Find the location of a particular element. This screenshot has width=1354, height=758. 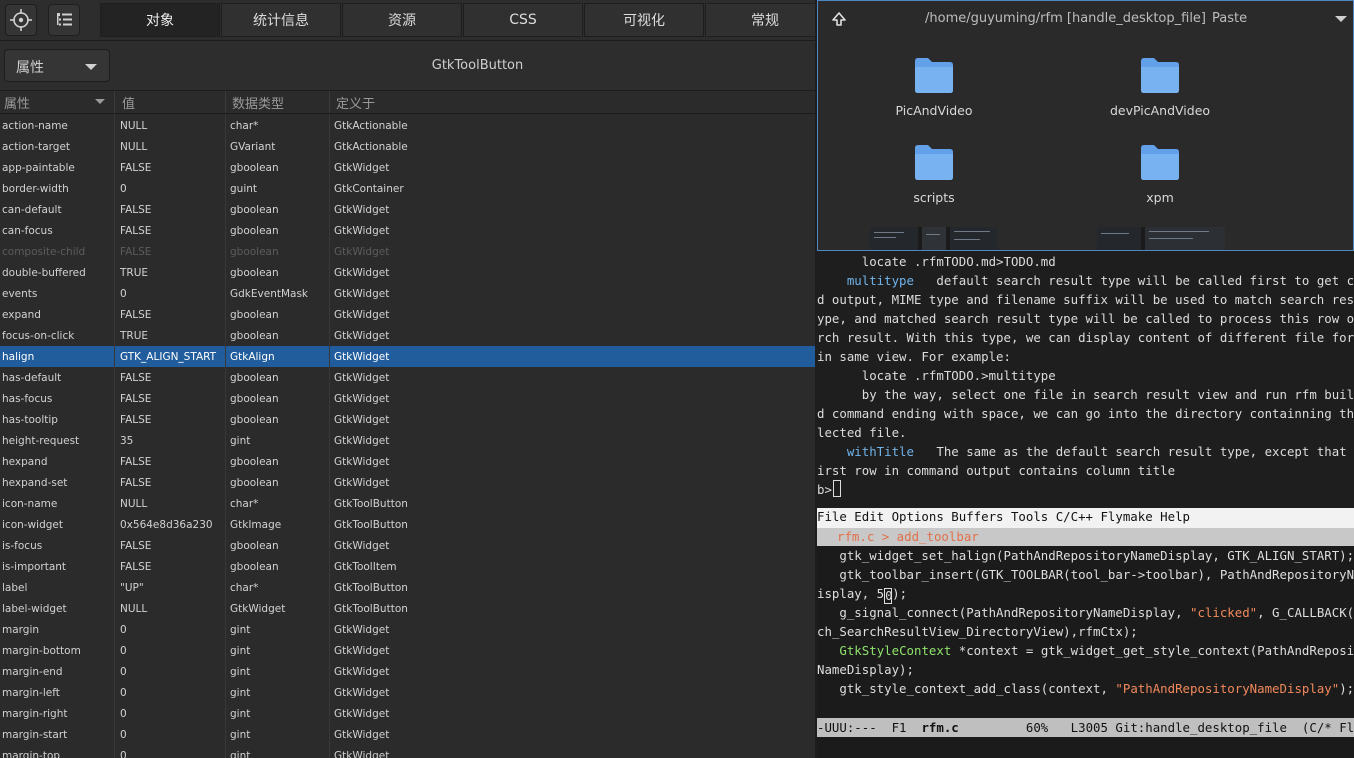

pick-widget-button is located at coordinates (21, 20).